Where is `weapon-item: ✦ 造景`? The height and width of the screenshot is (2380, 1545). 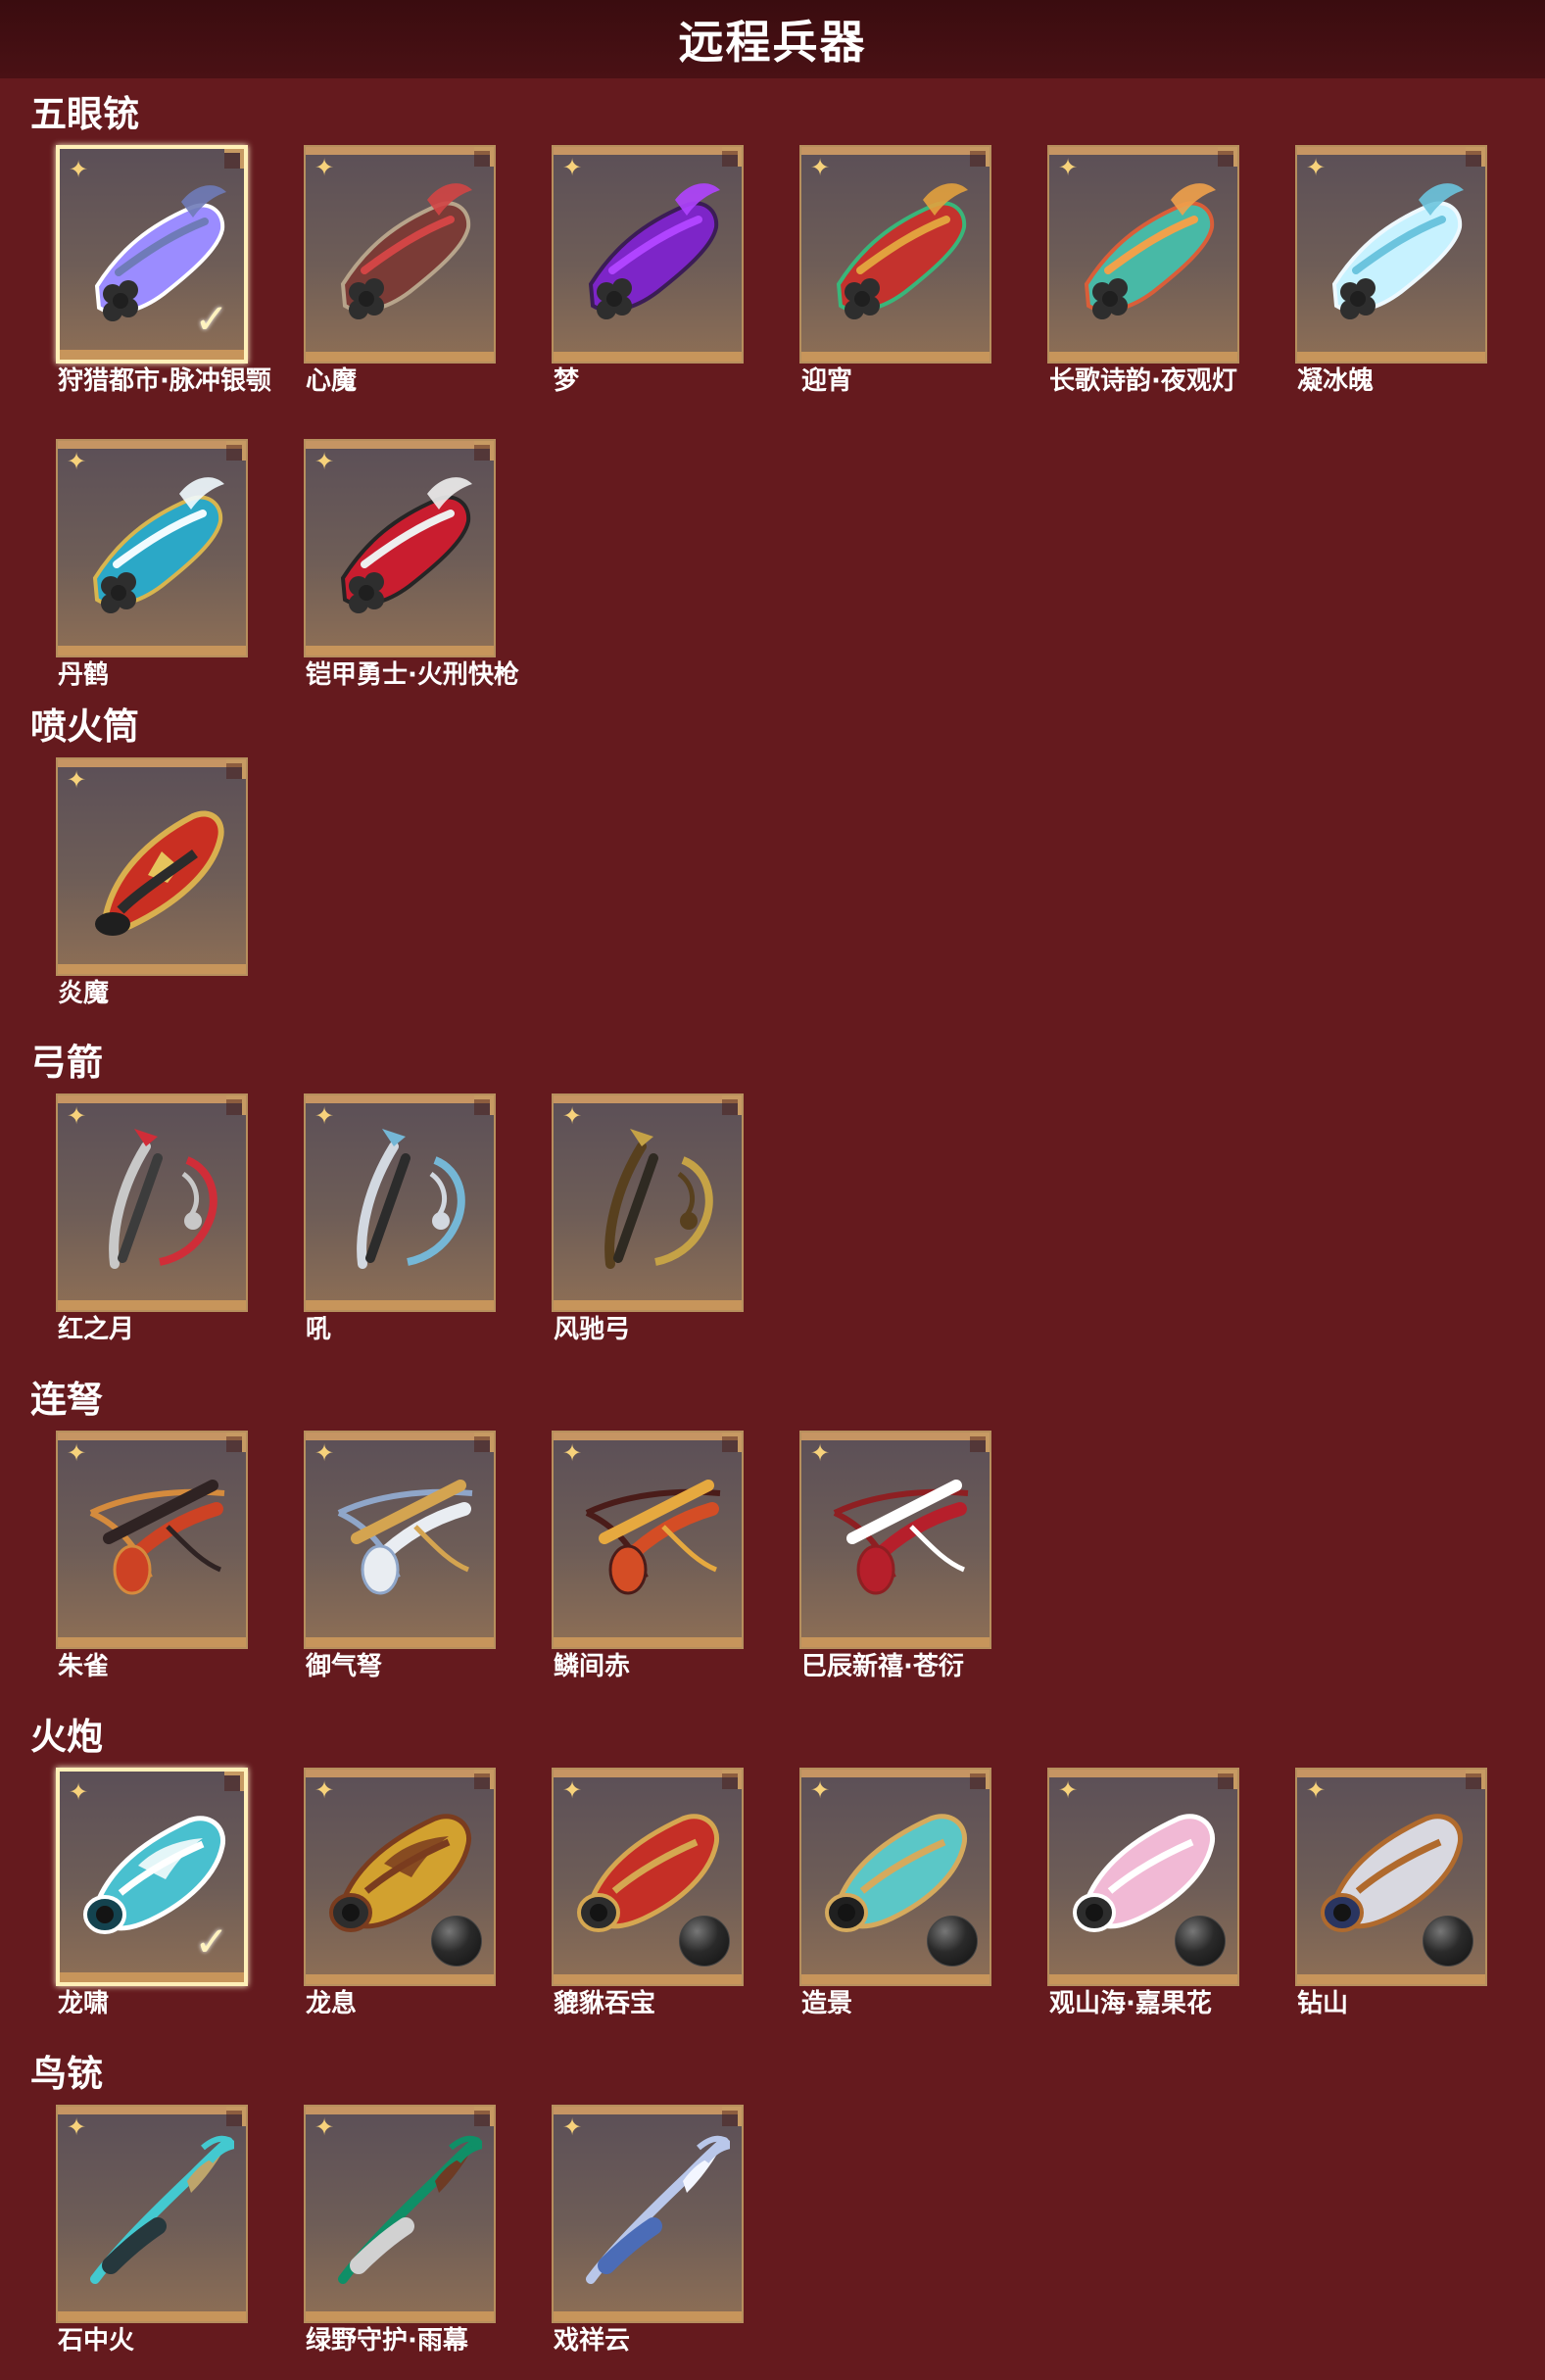 weapon-item: ✦ 造景 is located at coordinates (895, 1893).